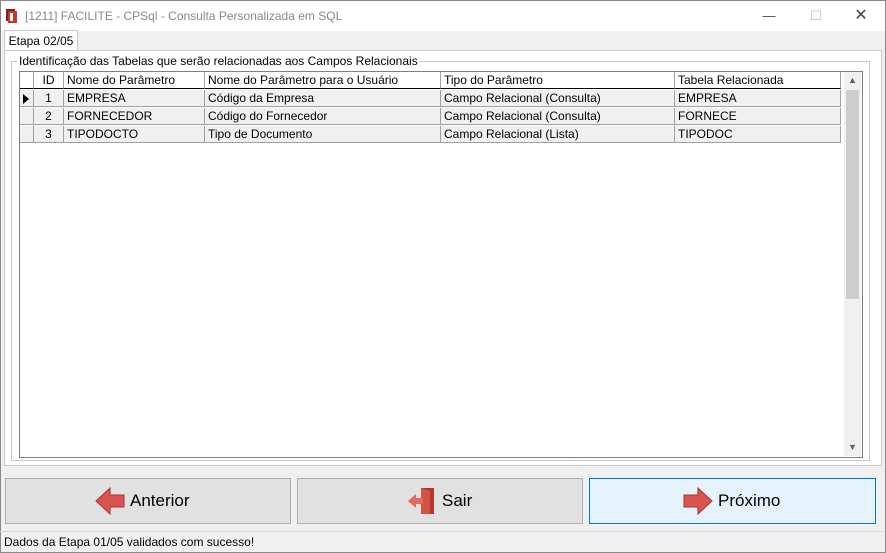 This screenshot has width=886, height=553. What do you see at coordinates (769, 16) in the screenshot?
I see `minimize-button: —` at bounding box center [769, 16].